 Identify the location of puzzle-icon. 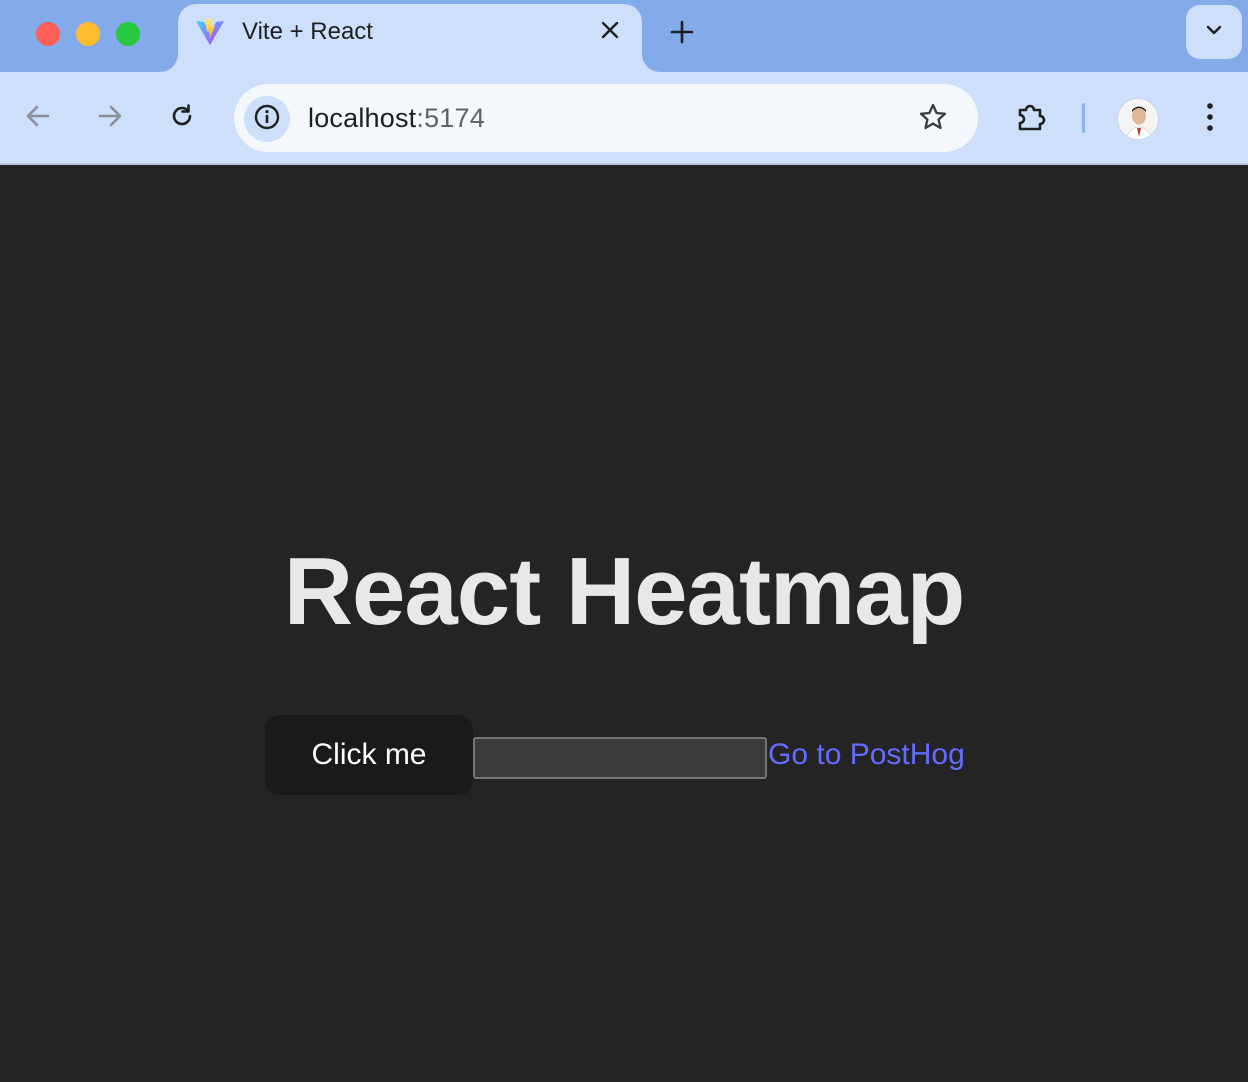
(1031, 119).